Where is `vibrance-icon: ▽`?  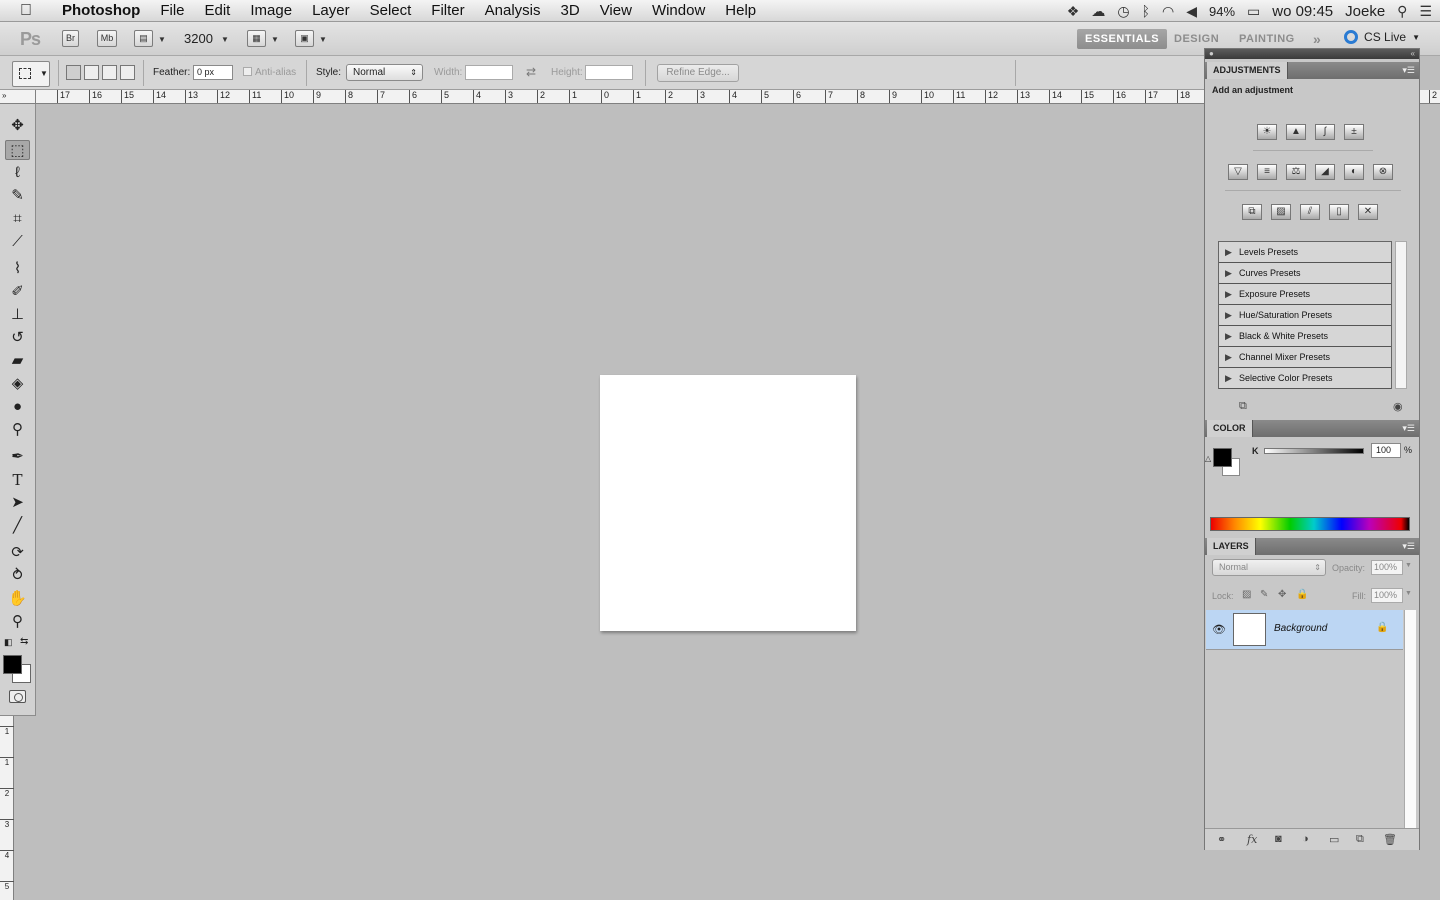
vibrance-icon: ▽ is located at coordinates (1238, 172).